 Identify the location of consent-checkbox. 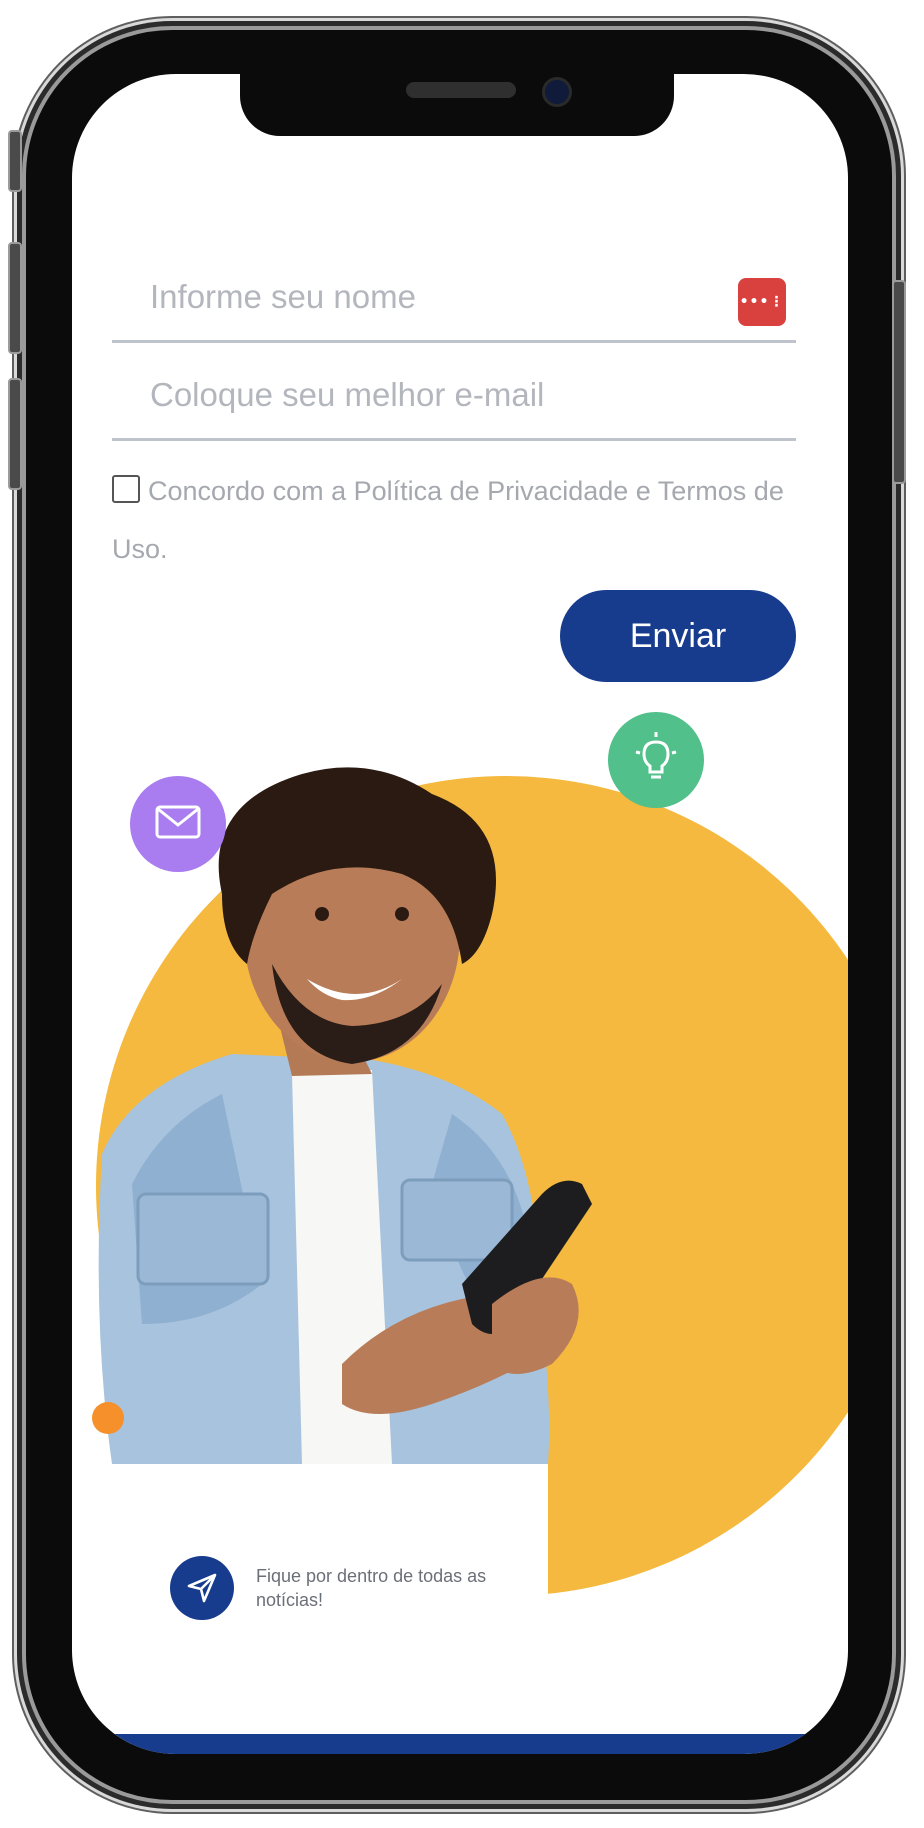
(126, 489).